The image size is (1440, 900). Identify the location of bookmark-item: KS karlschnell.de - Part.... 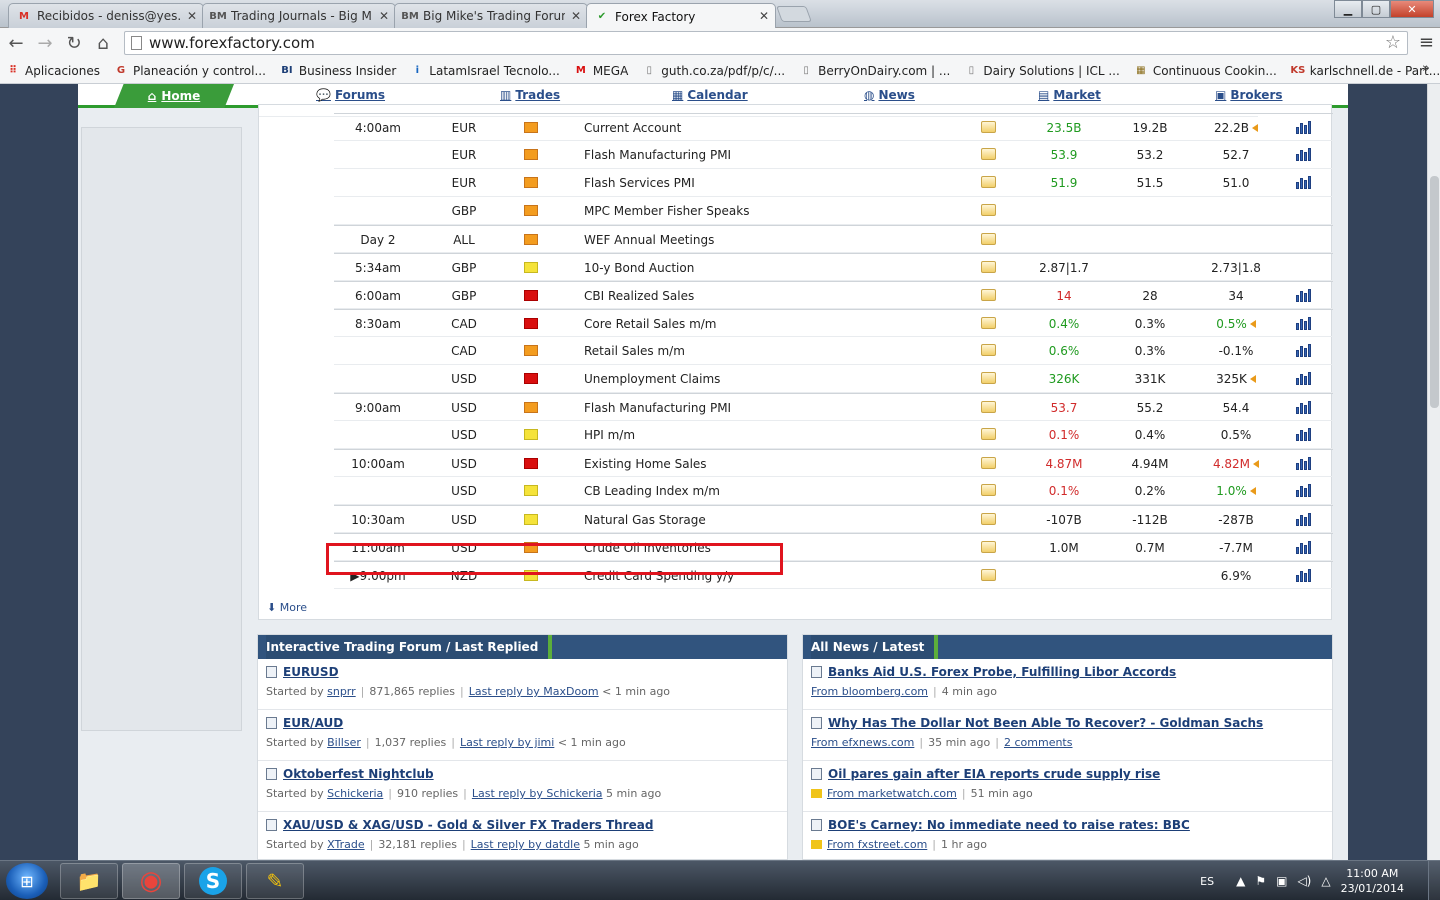
(1365, 71).